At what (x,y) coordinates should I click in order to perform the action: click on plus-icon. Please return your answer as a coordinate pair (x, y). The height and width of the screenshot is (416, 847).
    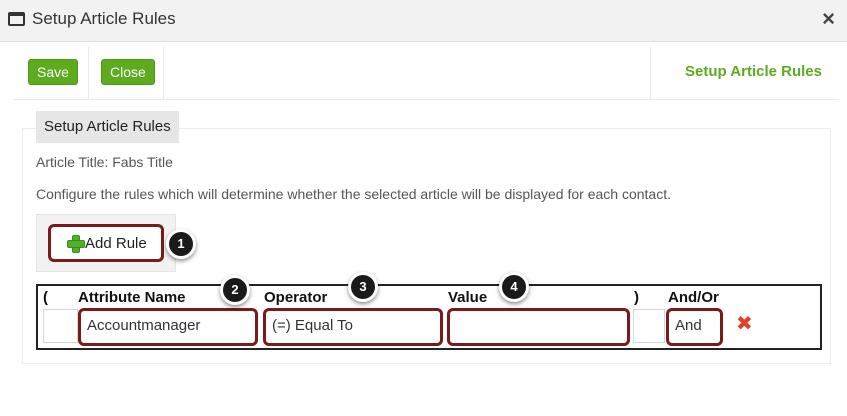
    Looking at the image, I should click on (76, 244).